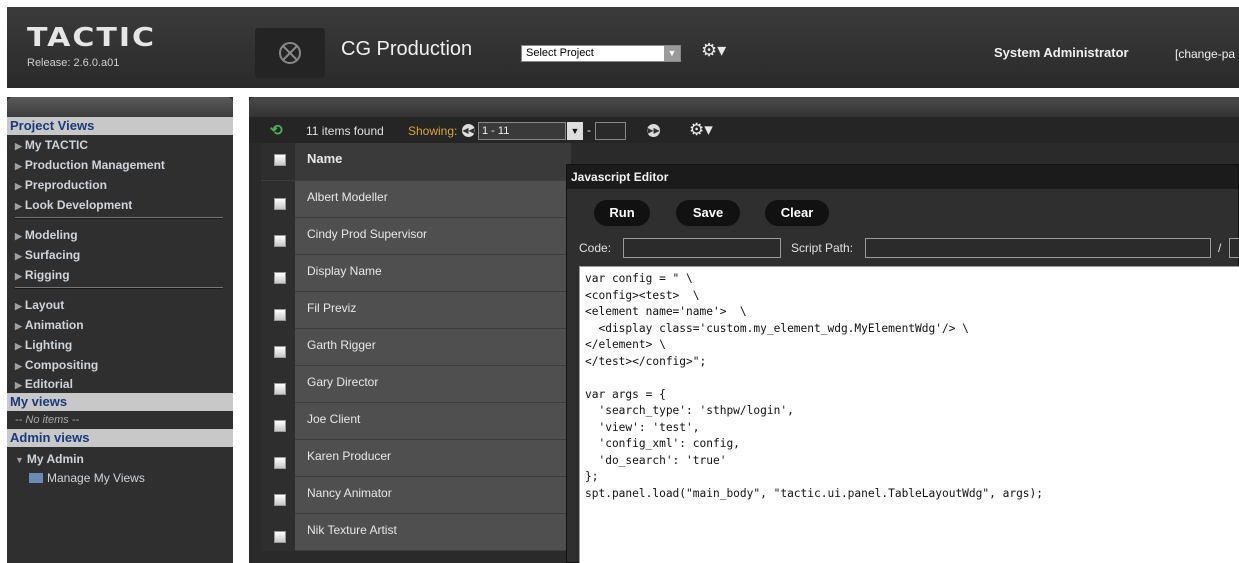 Image resolution: width=1239 pixels, height=563 pixels. I want to click on previous-page-icon: ◀◀, so click(468, 130).